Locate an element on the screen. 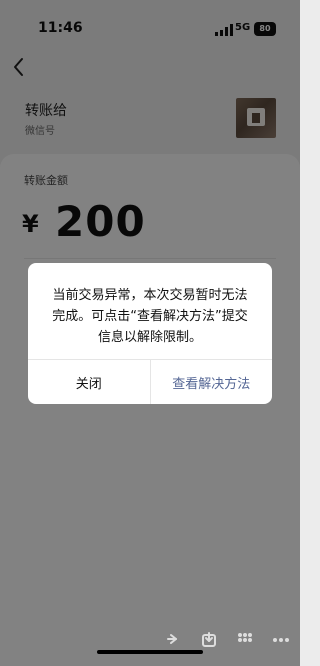 The height and width of the screenshot is (666, 320). dialog-actions: 关闭 查看解决方法 is located at coordinates (150, 381).